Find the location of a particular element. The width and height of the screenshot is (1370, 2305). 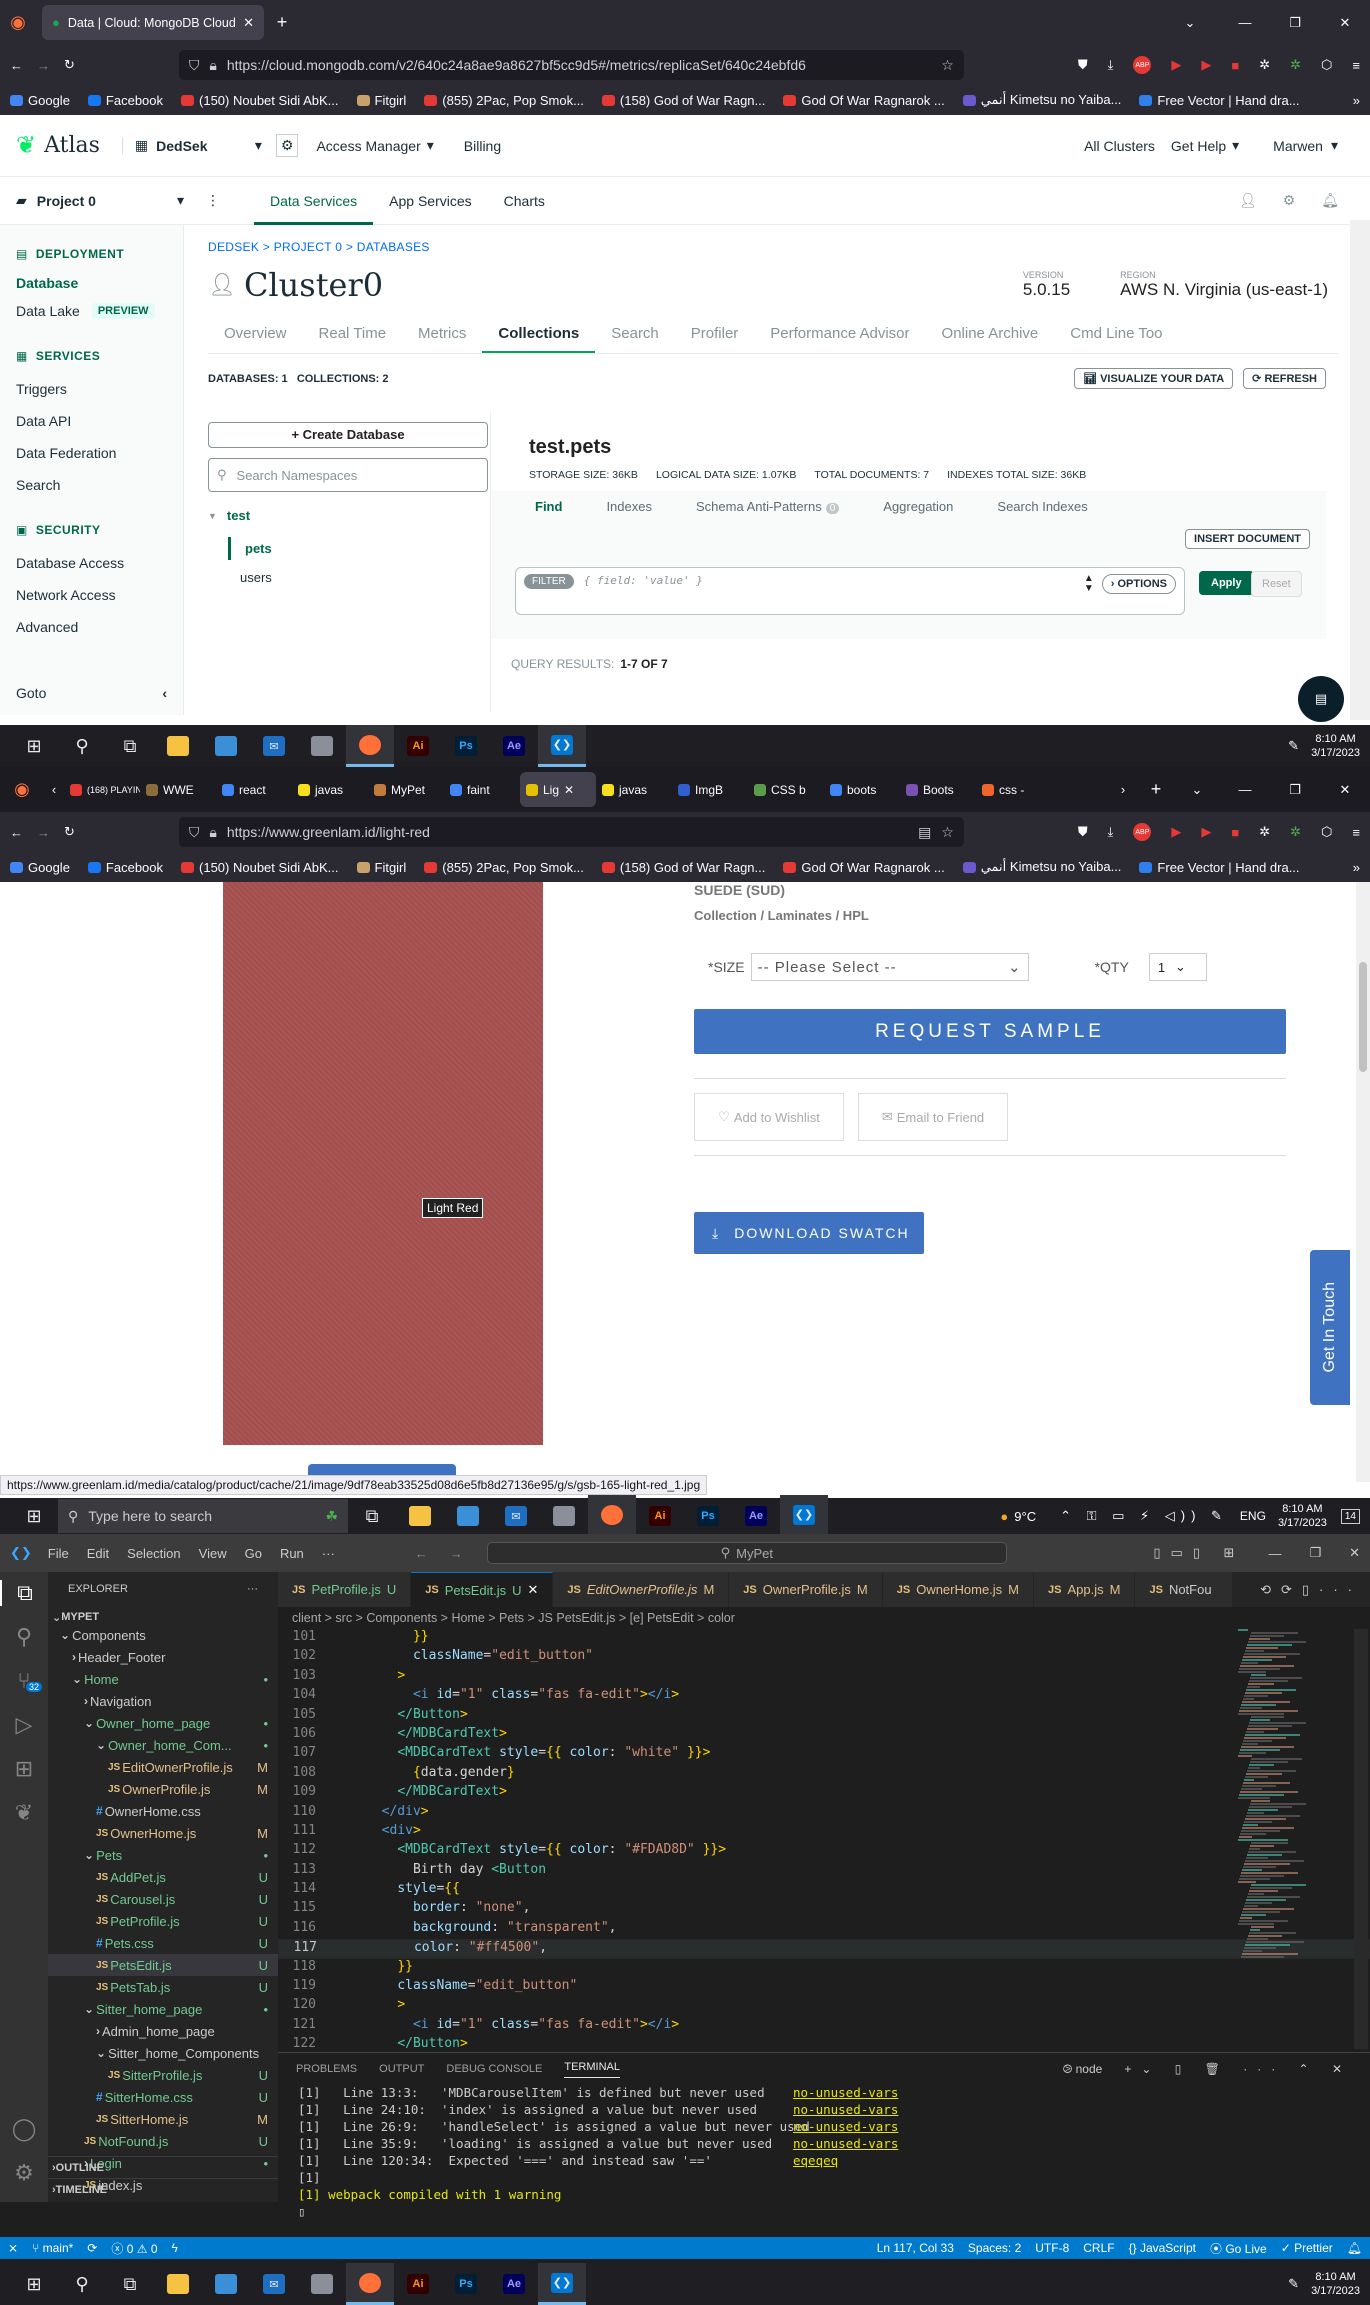

services-nav-item: Charts is located at coordinates (524, 201).